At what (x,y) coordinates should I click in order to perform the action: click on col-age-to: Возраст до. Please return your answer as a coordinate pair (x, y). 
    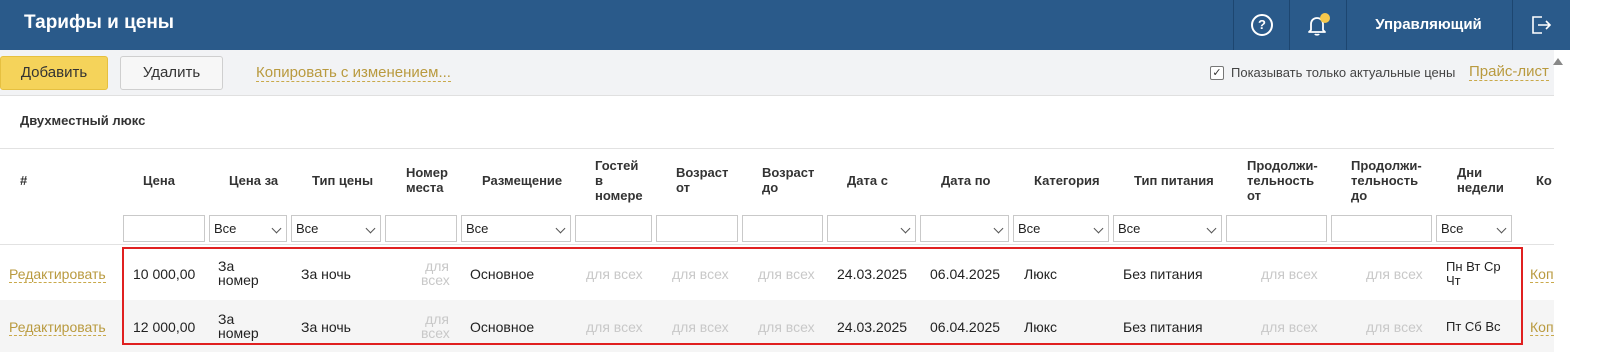
    Looking at the image, I should click on (788, 180).